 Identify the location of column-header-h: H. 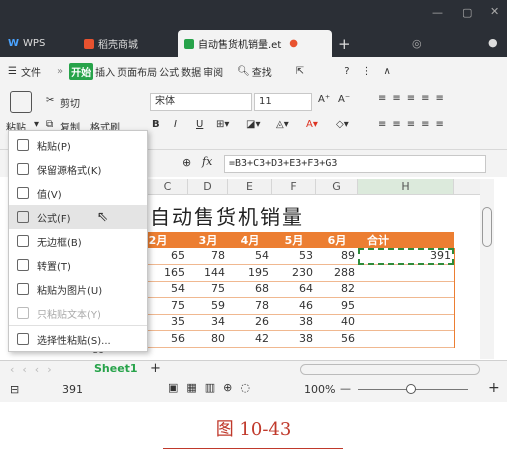
(406, 187).